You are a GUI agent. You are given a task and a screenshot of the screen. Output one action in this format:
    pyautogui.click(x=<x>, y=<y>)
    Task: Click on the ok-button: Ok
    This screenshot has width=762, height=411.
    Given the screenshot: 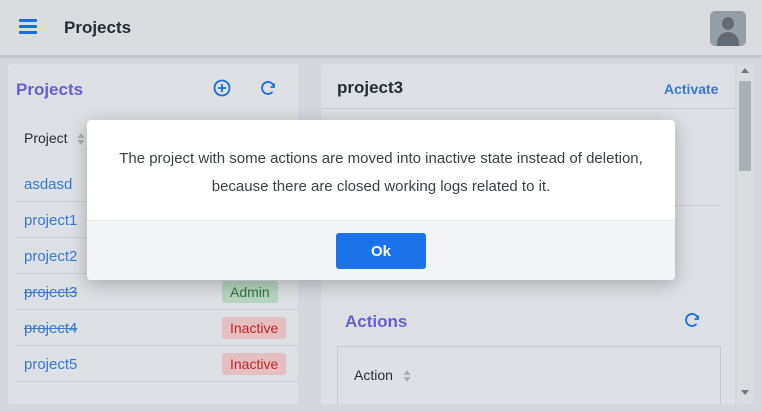 What is the action you would take?
    pyautogui.click(x=381, y=251)
    